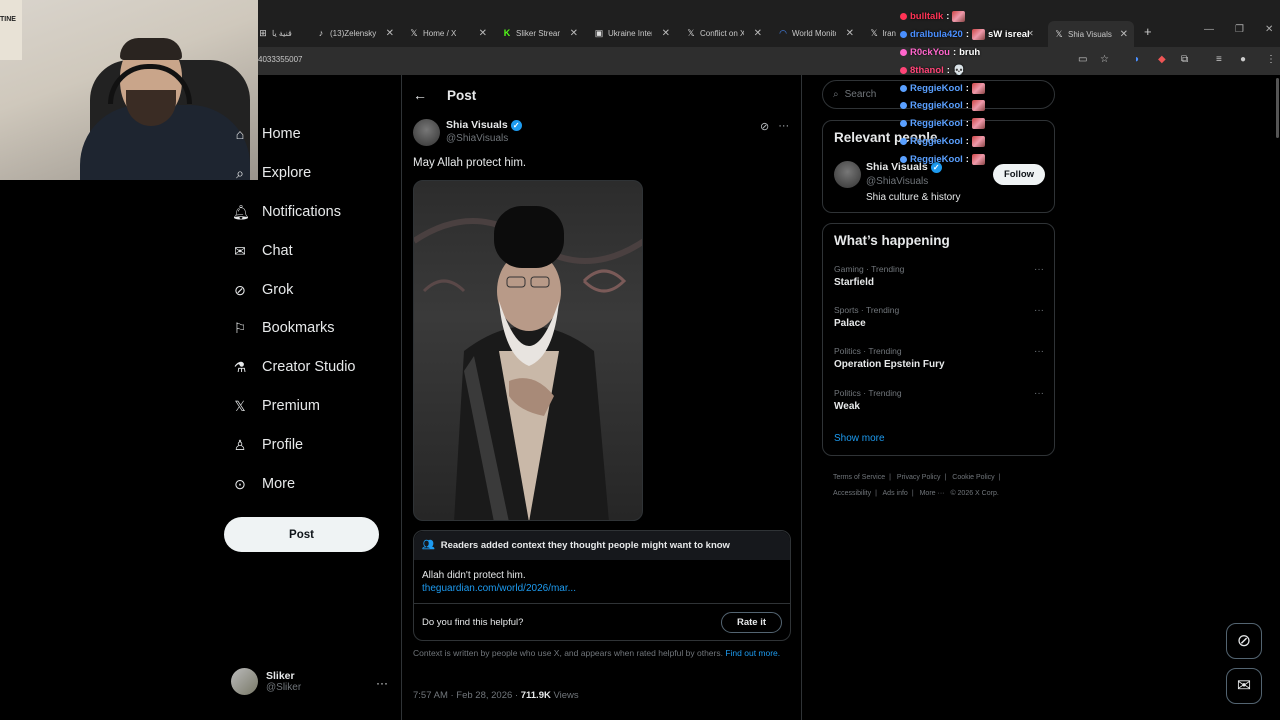  Describe the element at coordinates (294, 367) in the screenshot. I see `nav-item-creator-studio: ⚗ Creator Studio` at that location.